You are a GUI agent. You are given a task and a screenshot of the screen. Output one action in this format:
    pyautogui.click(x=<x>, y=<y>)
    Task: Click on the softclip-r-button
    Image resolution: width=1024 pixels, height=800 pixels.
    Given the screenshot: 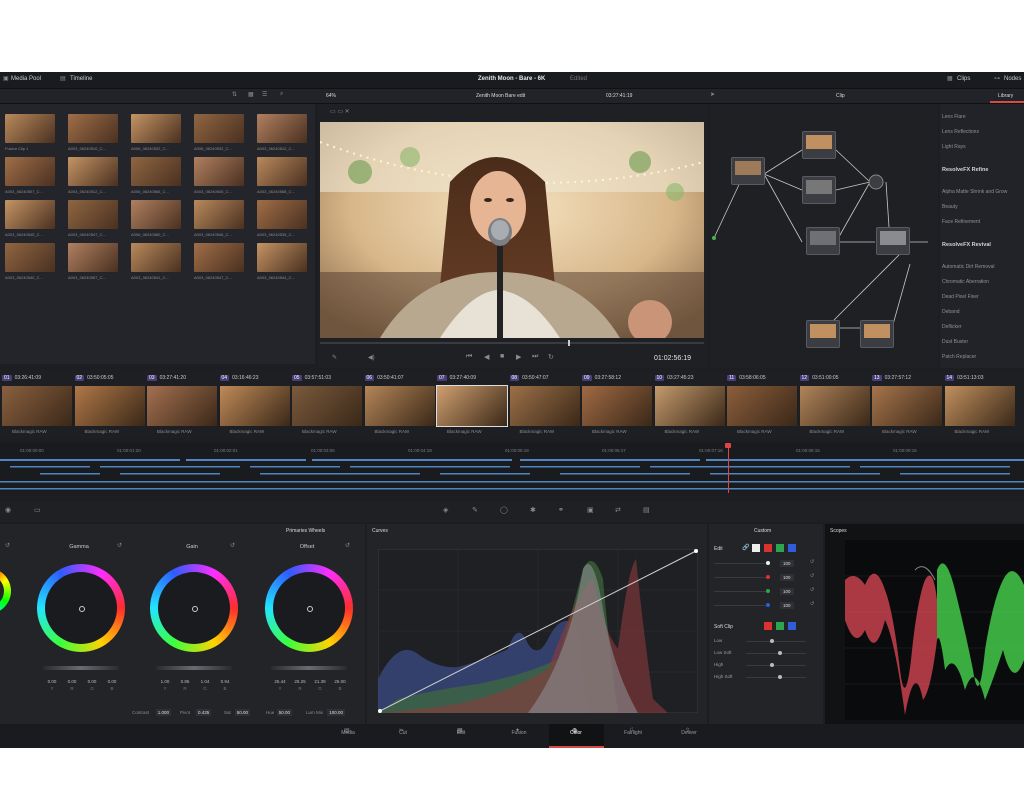 What is the action you would take?
    pyautogui.click(x=768, y=626)
    